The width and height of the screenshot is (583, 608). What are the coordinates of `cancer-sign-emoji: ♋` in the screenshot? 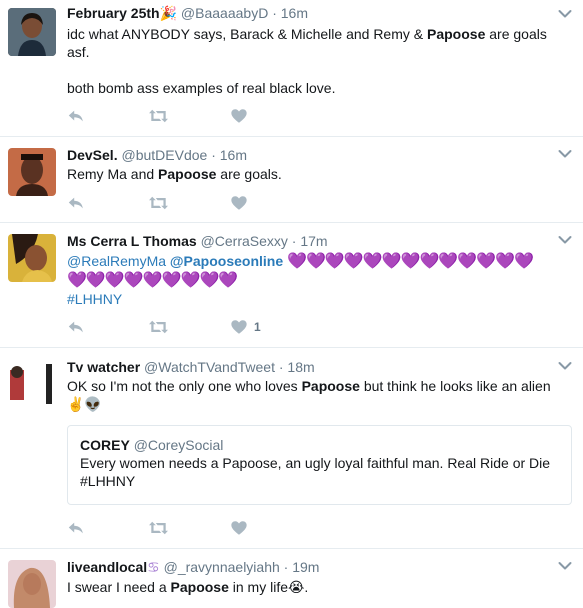 It's located at (153, 567).